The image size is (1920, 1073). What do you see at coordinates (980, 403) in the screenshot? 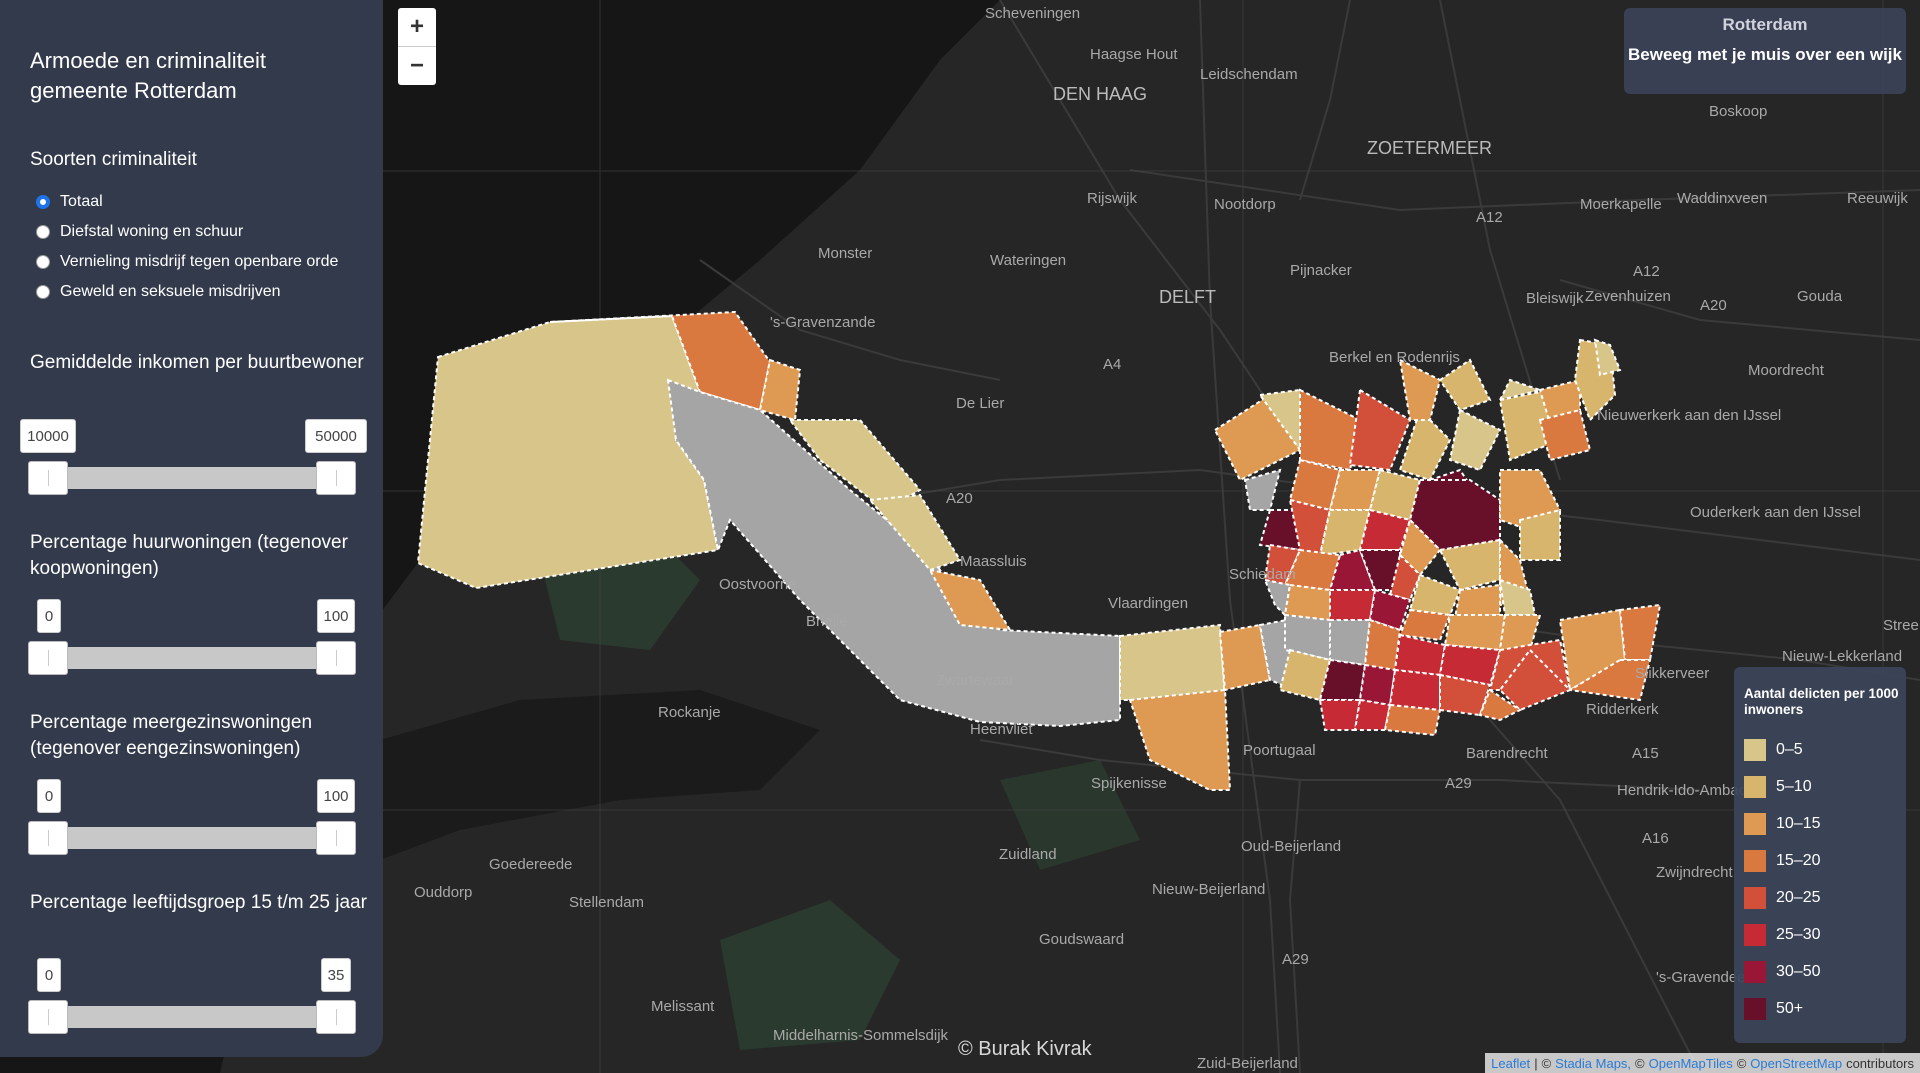
I see `map-label: De Lier` at bounding box center [980, 403].